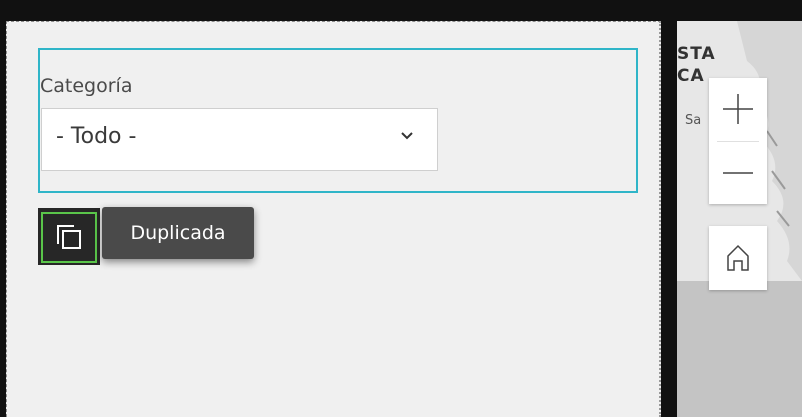 The width and height of the screenshot is (802, 417). I want to click on zoom-out-button, so click(738, 173).